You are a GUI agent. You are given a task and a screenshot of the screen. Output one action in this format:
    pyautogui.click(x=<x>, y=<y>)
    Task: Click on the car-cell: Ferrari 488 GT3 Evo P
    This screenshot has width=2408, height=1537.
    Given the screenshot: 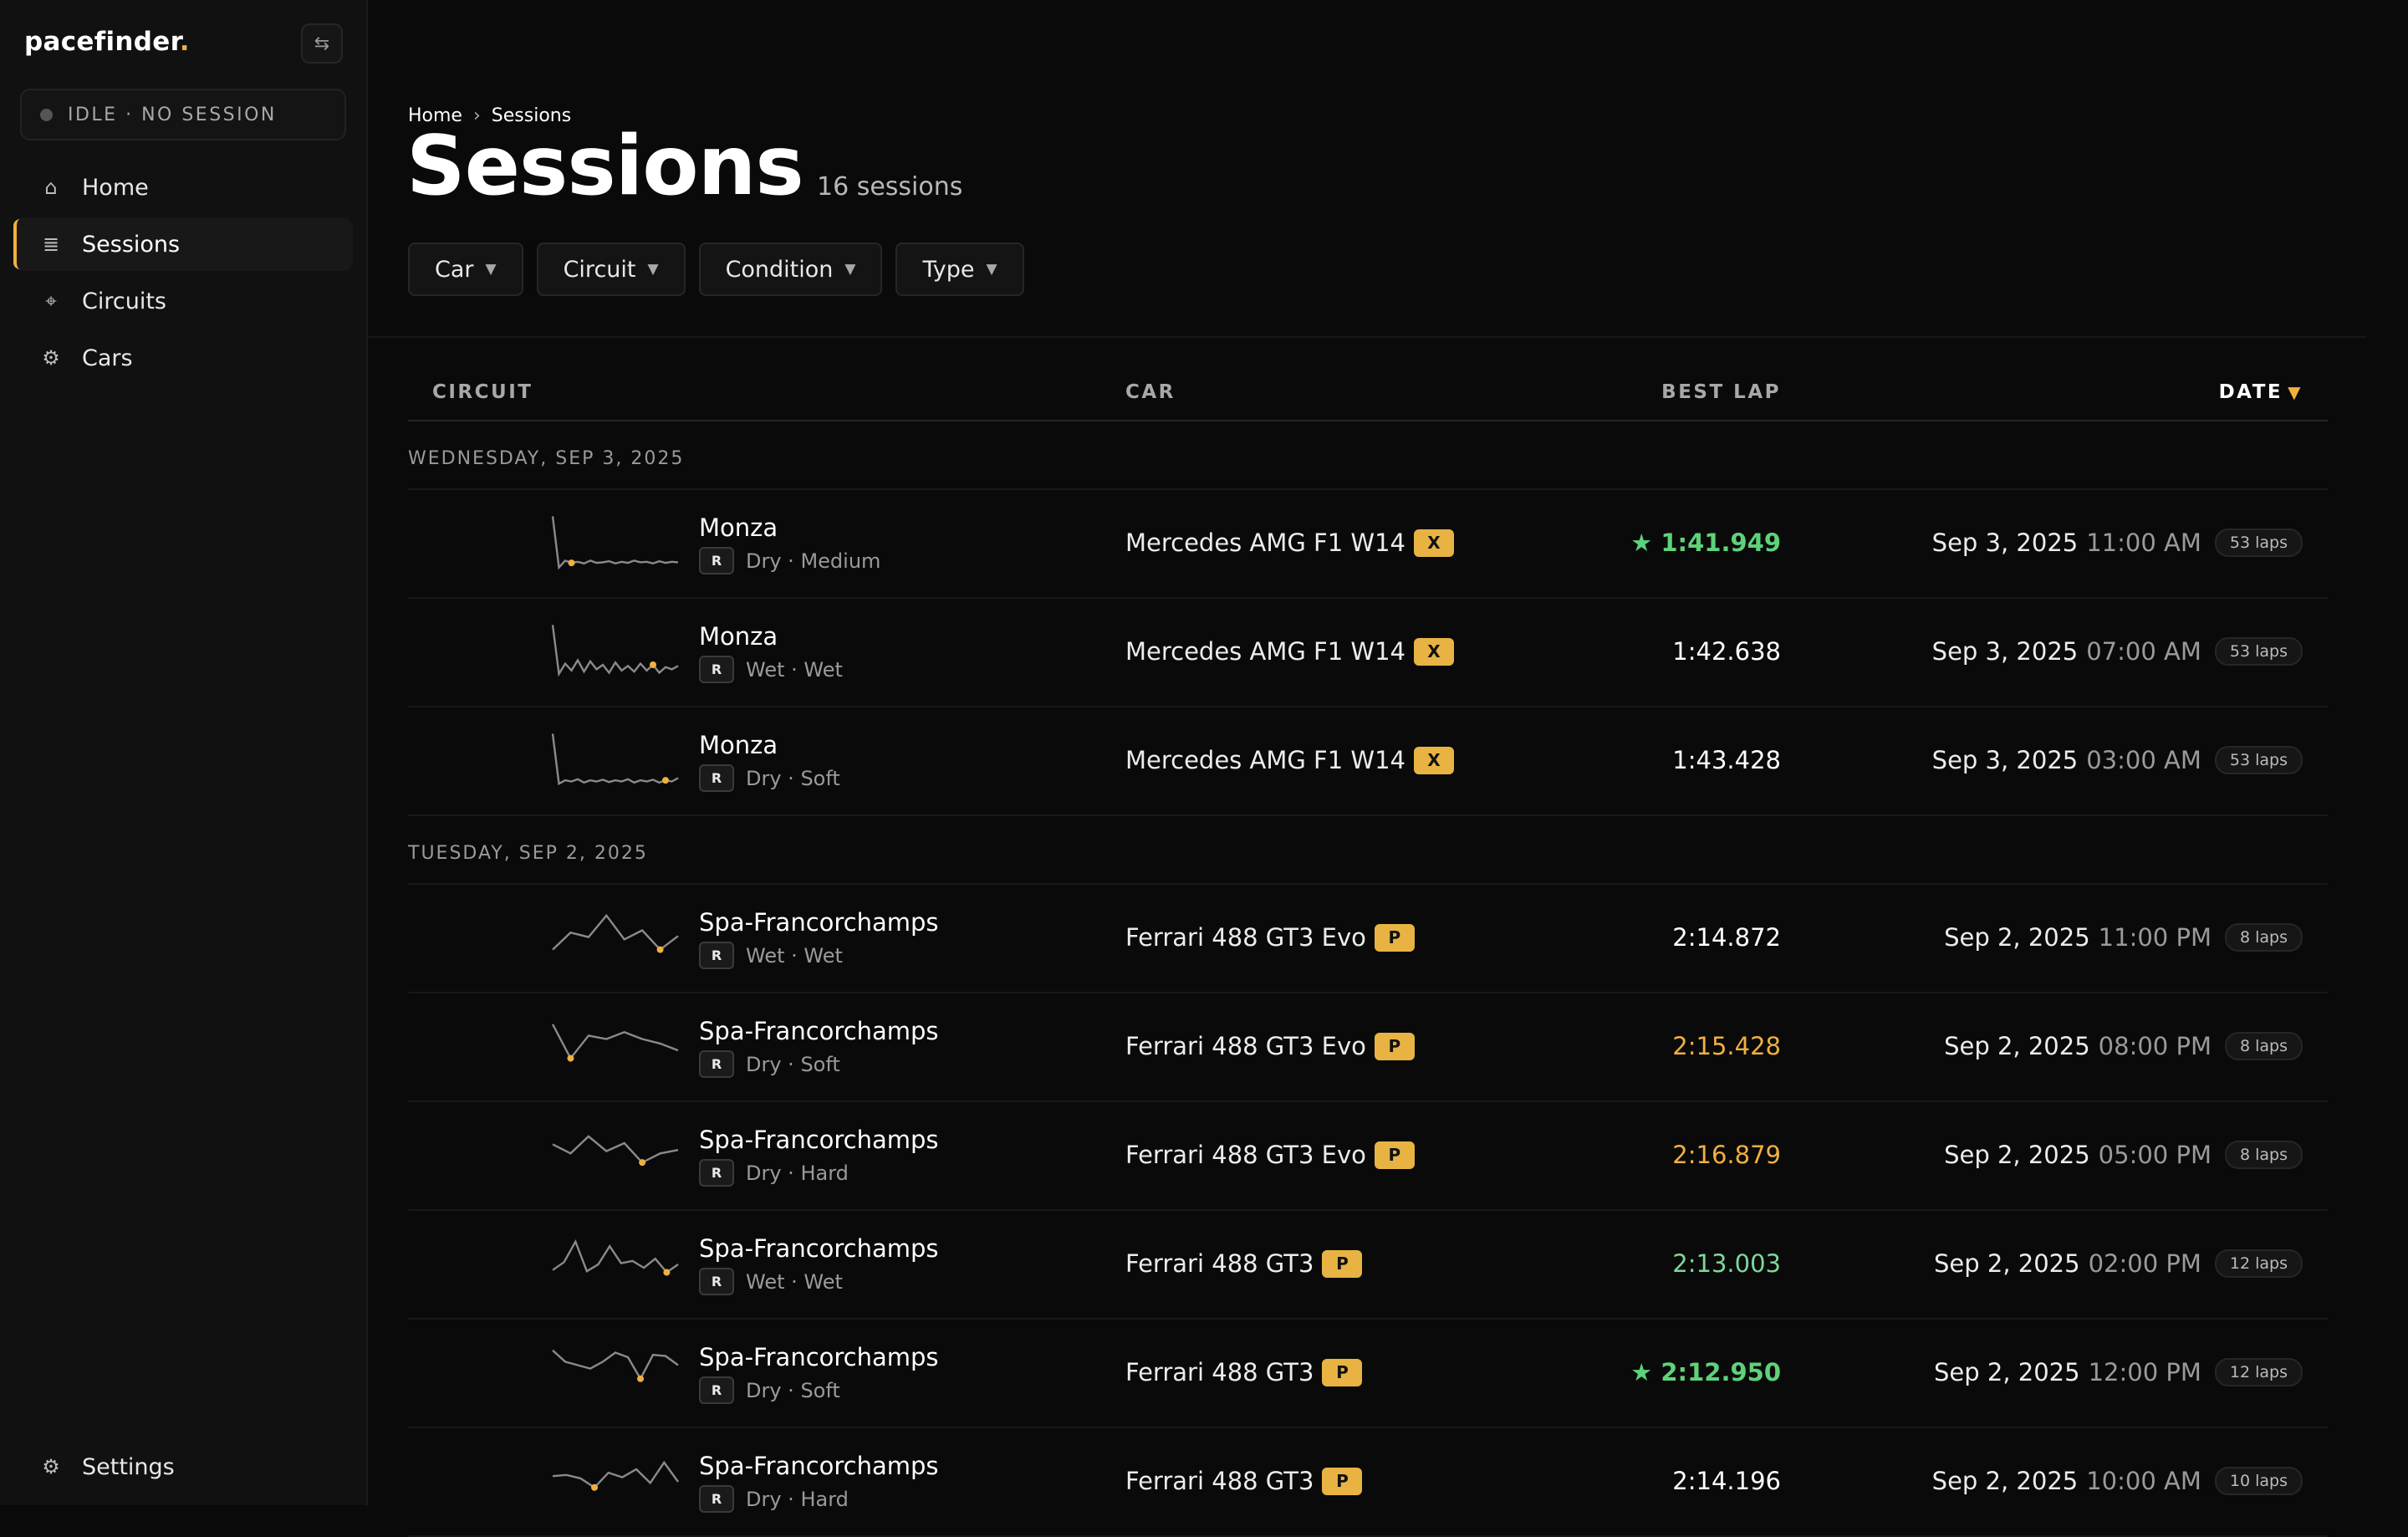 What is the action you would take?
    pyautogui.click(x=1270, y=1046)
    